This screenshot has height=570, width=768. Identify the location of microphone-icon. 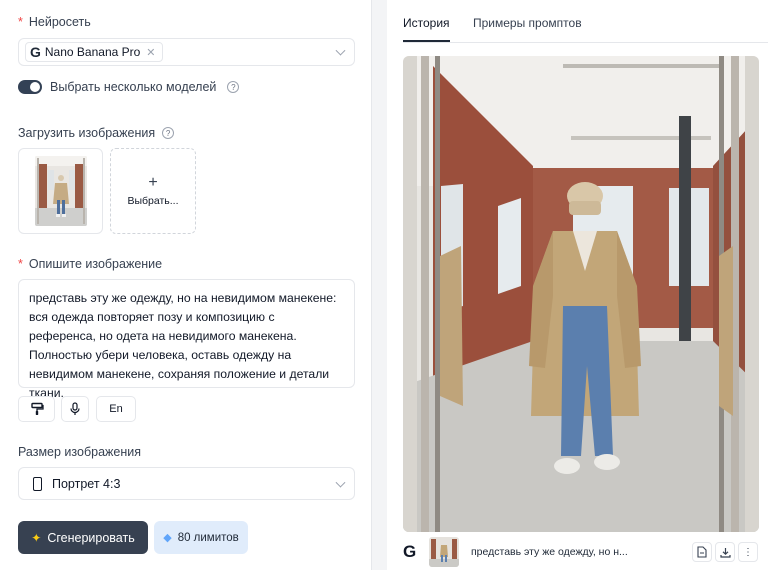
(75, 408).